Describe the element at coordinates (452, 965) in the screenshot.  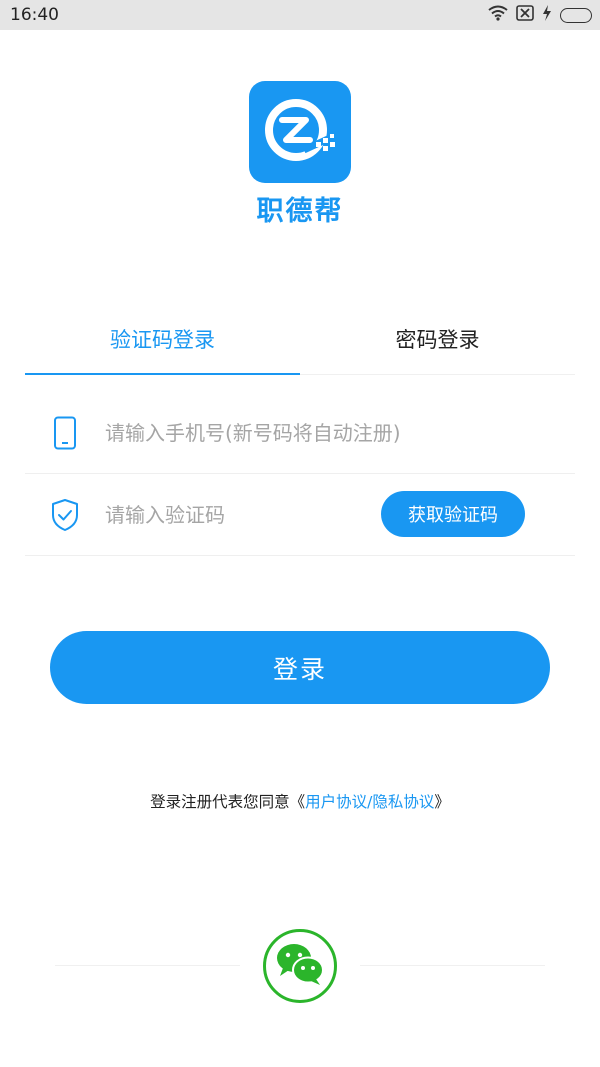
I see `divider-right` at that location.